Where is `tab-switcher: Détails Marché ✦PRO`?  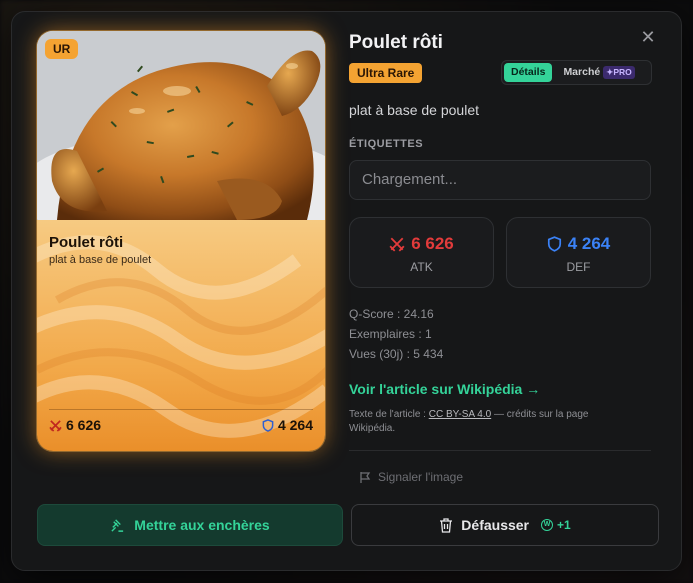
tab-switcher: Détails Marché ✦PRO is located at coordinates (576, 72).